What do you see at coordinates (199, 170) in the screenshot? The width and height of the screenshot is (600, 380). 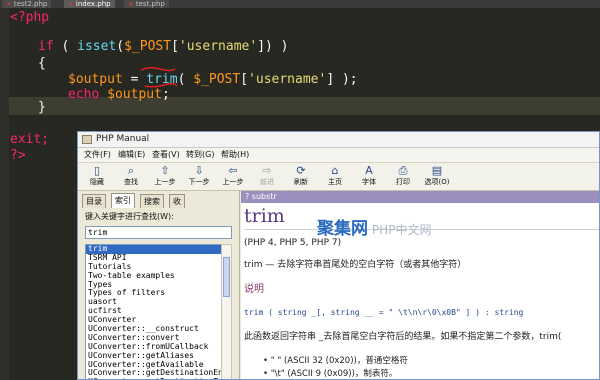 I see `down-arrow-icon: ⇩` at bounding box center [199, 170].